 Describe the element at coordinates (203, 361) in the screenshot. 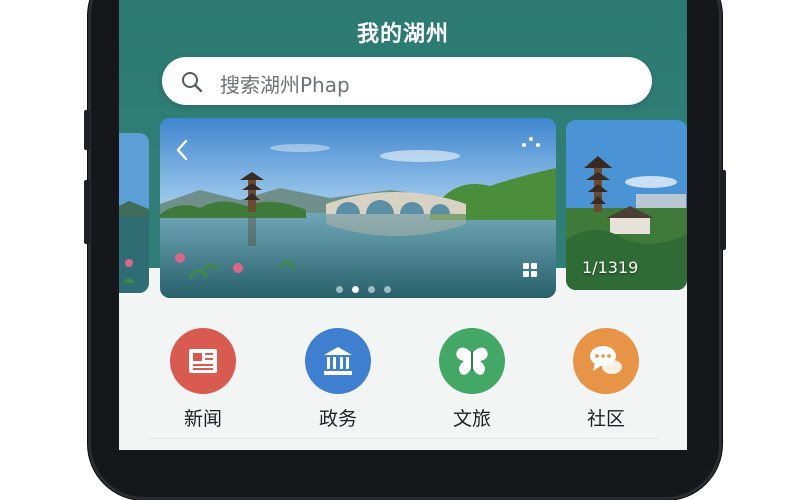

I see `newspaper-icon` at that location.